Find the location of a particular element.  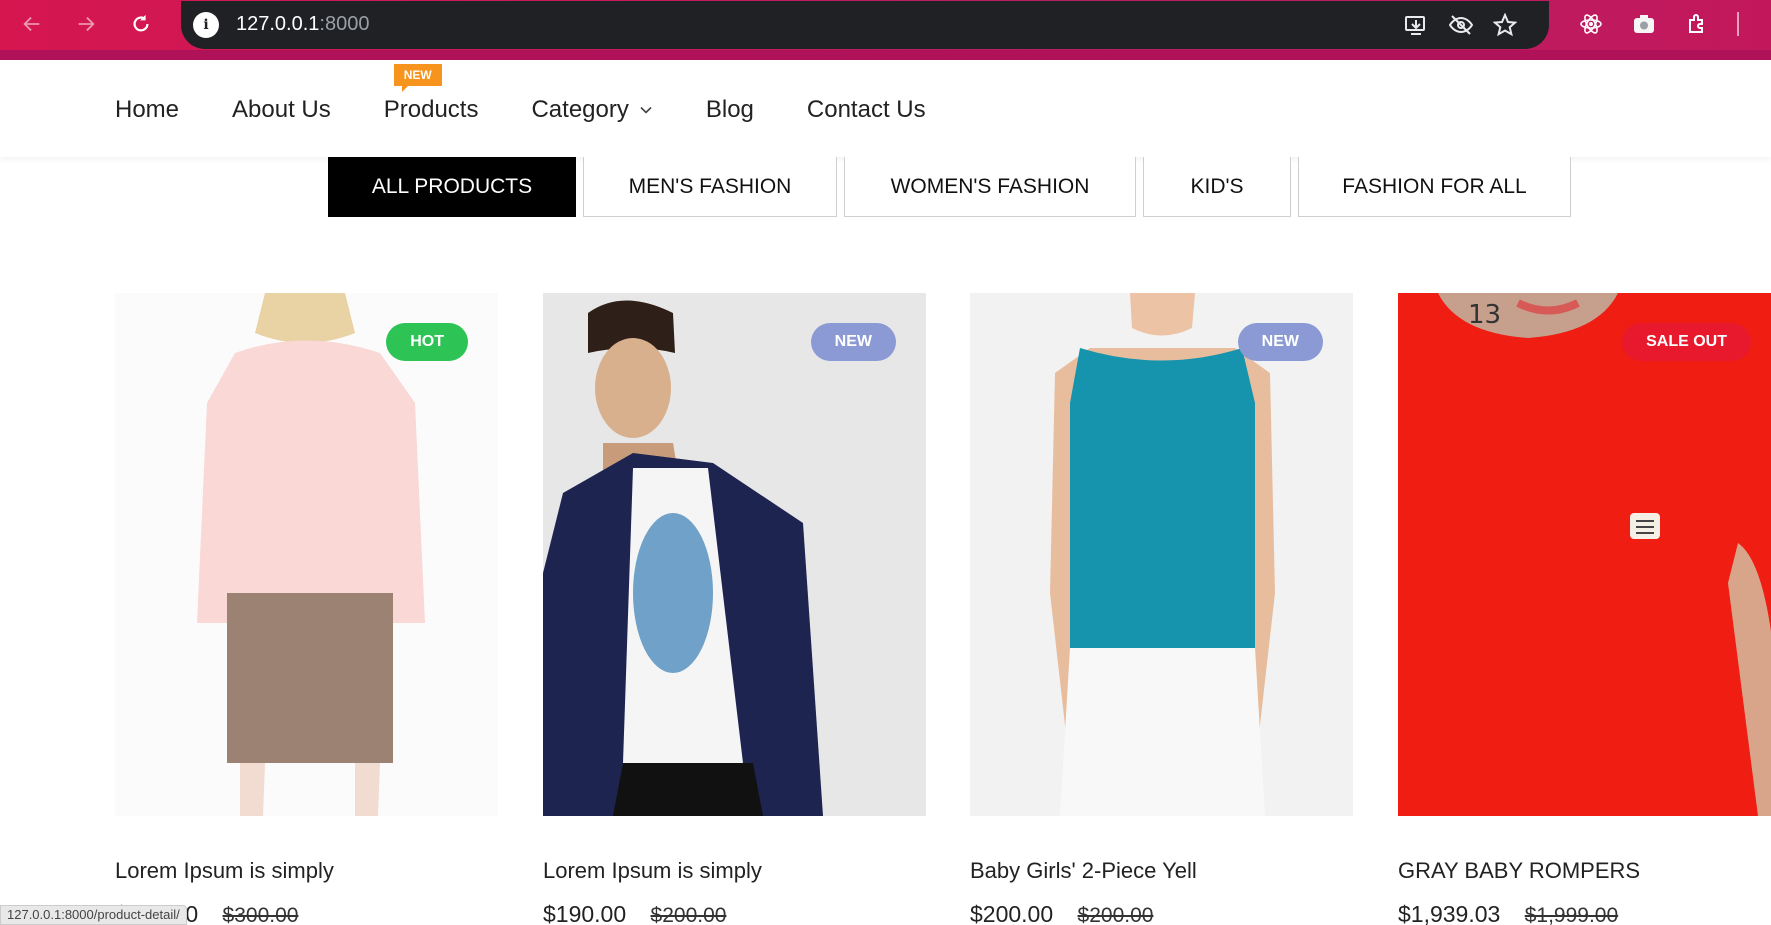

filter-fashion-for-all: FASHION FOR ALL is located at coordinates (1434, 187).